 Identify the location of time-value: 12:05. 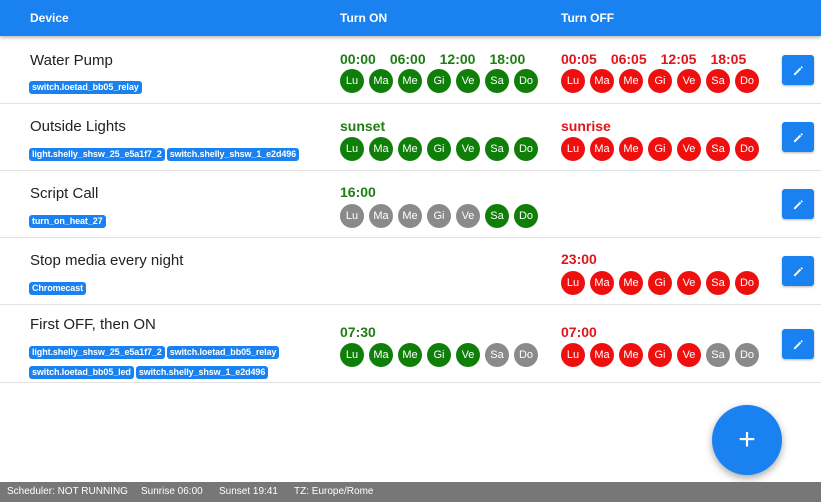
(678, 59).